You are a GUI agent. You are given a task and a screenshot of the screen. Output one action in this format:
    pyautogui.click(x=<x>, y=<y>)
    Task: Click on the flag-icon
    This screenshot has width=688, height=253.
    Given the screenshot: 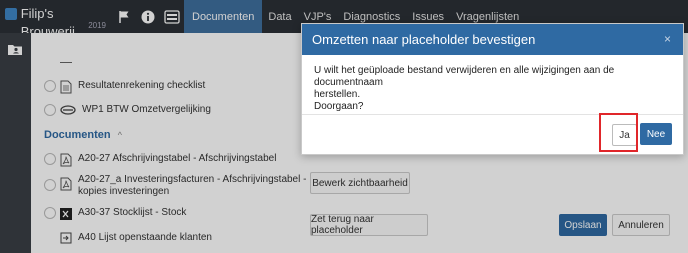 What is the action you would take?
    pyautogui.click(x=124, y=16)
    